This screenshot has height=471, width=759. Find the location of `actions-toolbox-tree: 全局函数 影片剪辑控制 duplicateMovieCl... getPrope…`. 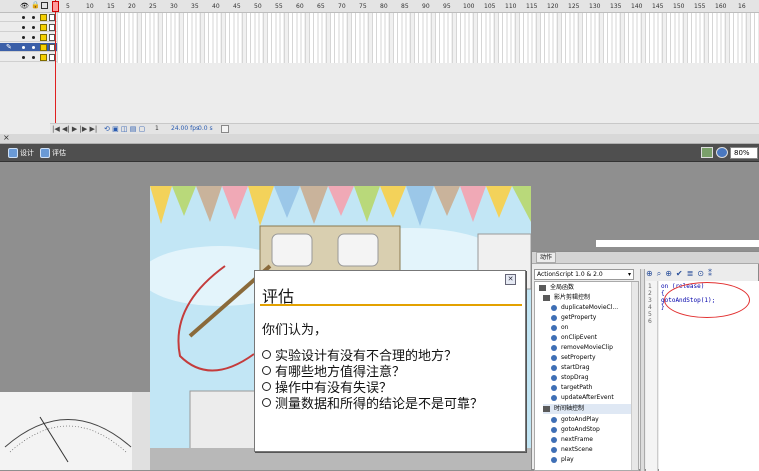

actions-toolbox-tree: 全局函数 影片剪辑控制 duplicateMovieCl... getPrope… is located at coordinates (586, 376).